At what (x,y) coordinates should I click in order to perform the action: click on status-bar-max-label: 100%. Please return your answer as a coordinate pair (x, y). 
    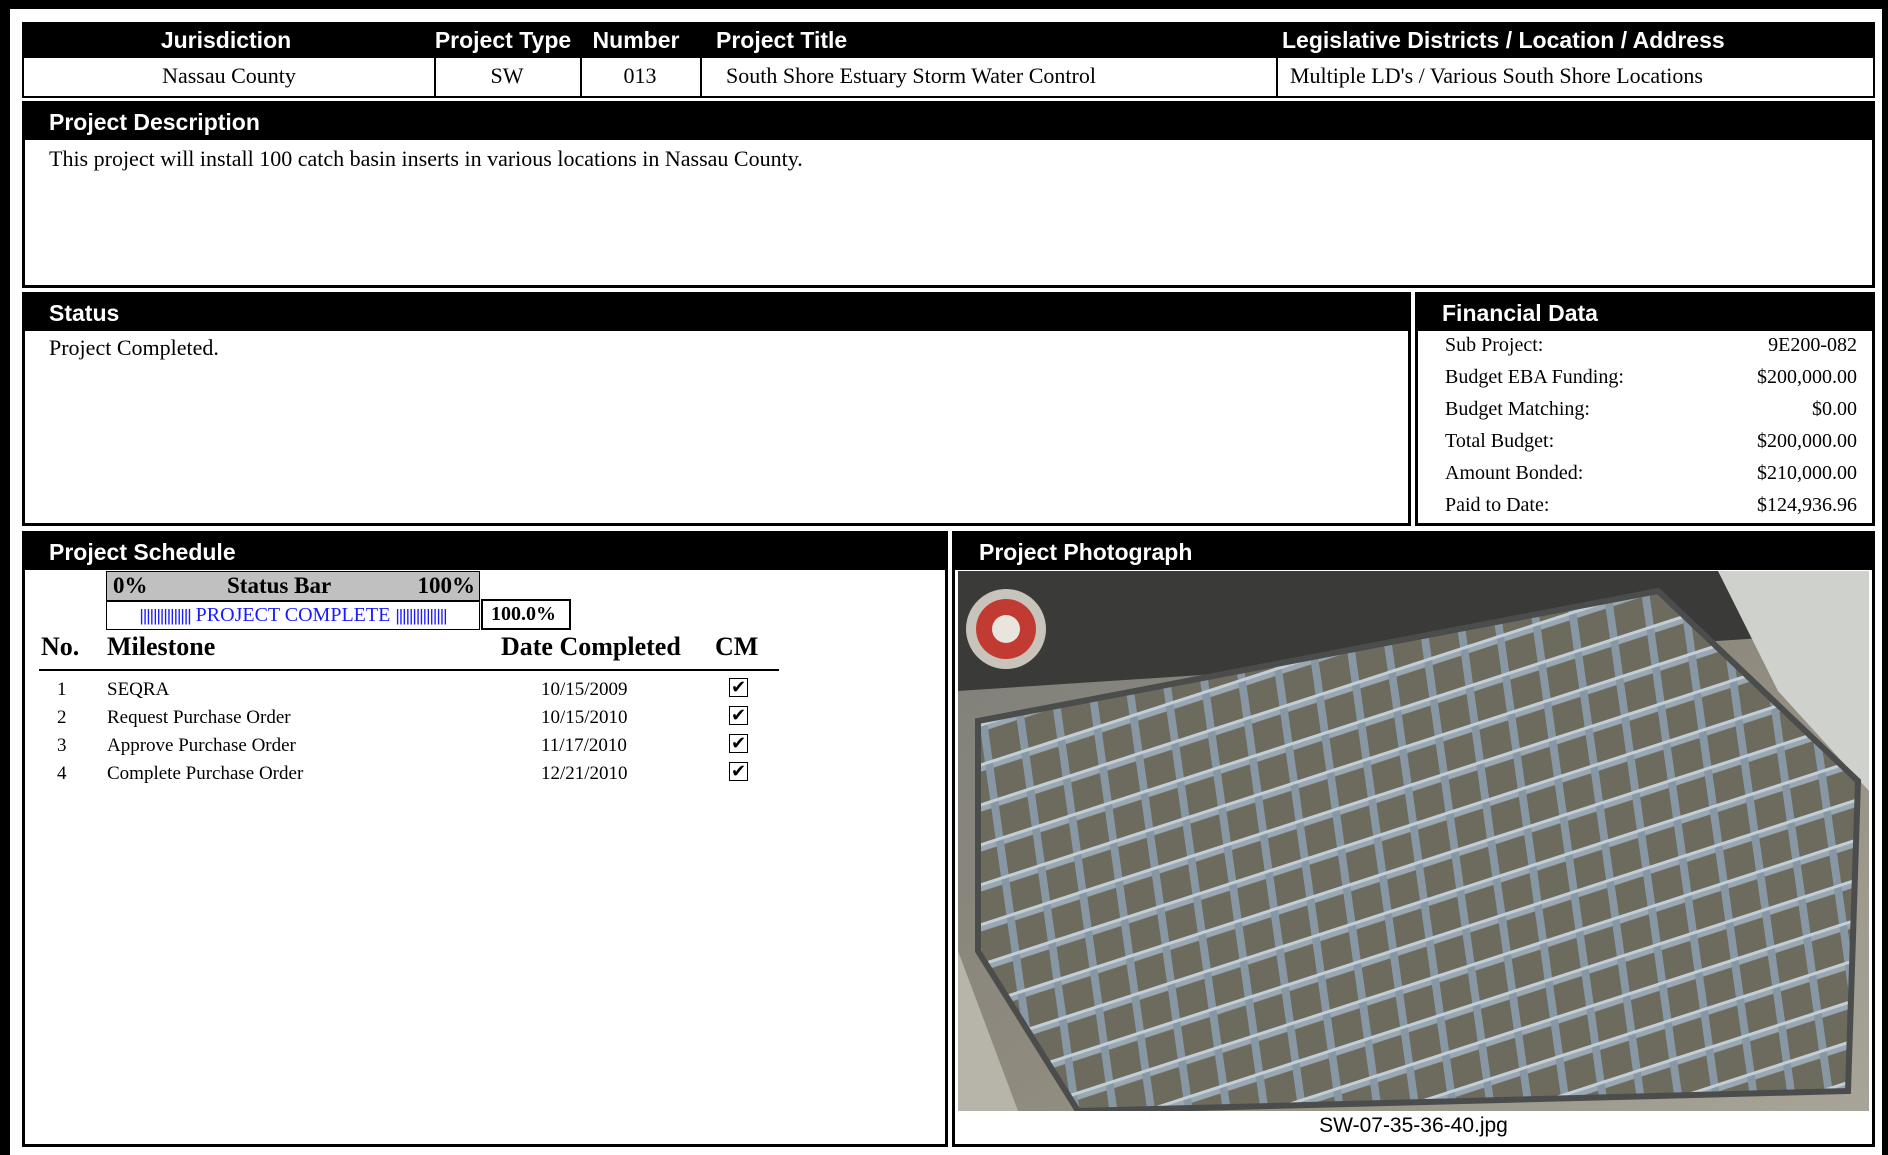
    Looking at the image, I should click on (446, 585).